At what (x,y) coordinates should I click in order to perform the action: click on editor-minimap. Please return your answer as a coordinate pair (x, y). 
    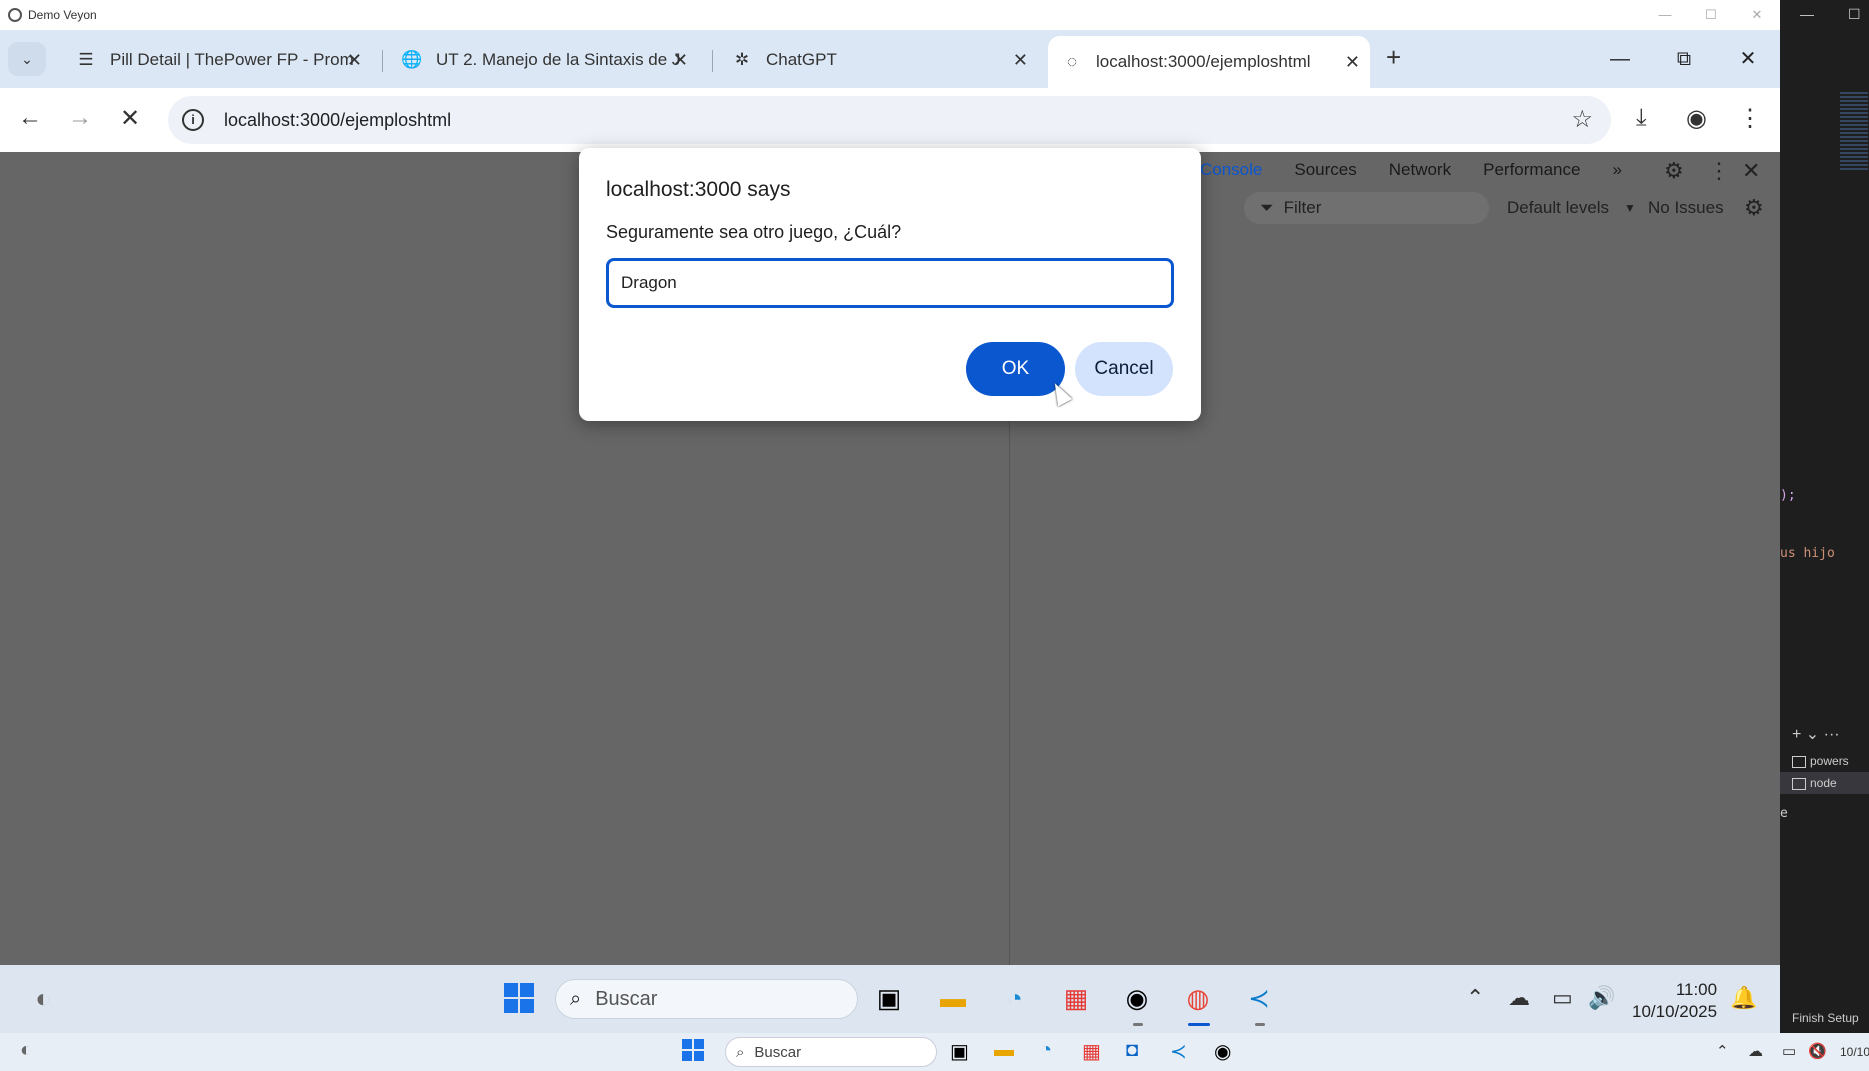
    Looking at the image, I should click on (1854, 132).